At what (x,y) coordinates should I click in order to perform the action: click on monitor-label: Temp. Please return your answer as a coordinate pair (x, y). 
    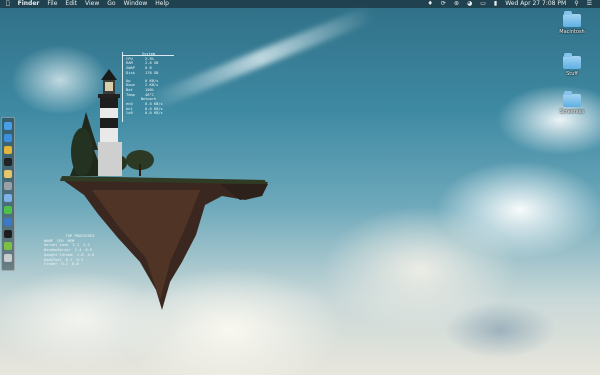
    Looking at the image, I should click on (130, 94).